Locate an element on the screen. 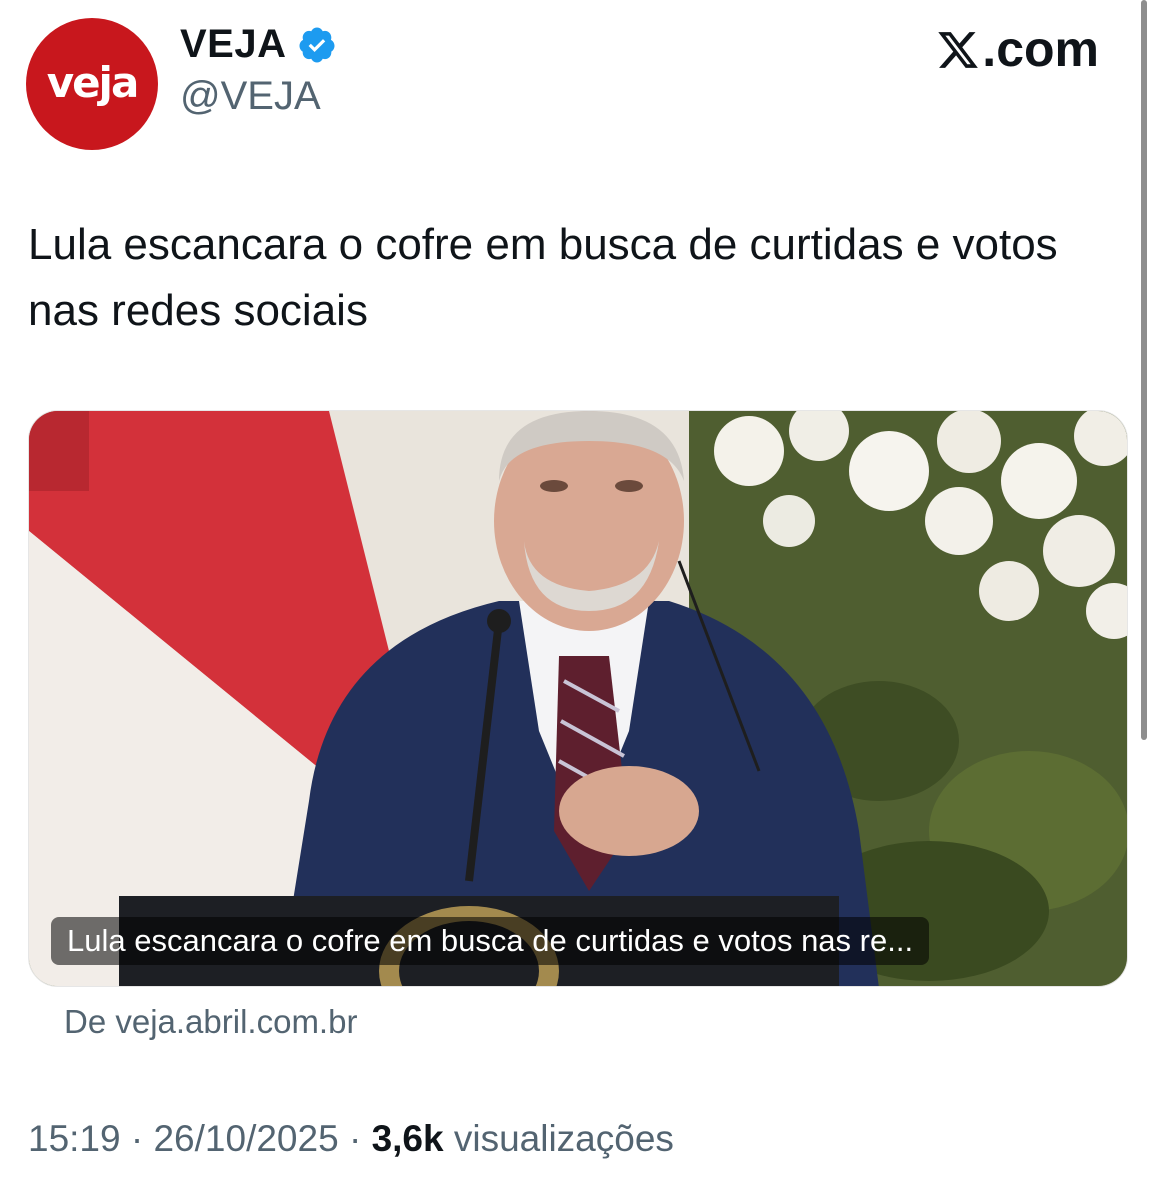 Image resolution: width=1155 pixels, height=1200 pixels. avatar: veja is located at coordinates (92, 84).